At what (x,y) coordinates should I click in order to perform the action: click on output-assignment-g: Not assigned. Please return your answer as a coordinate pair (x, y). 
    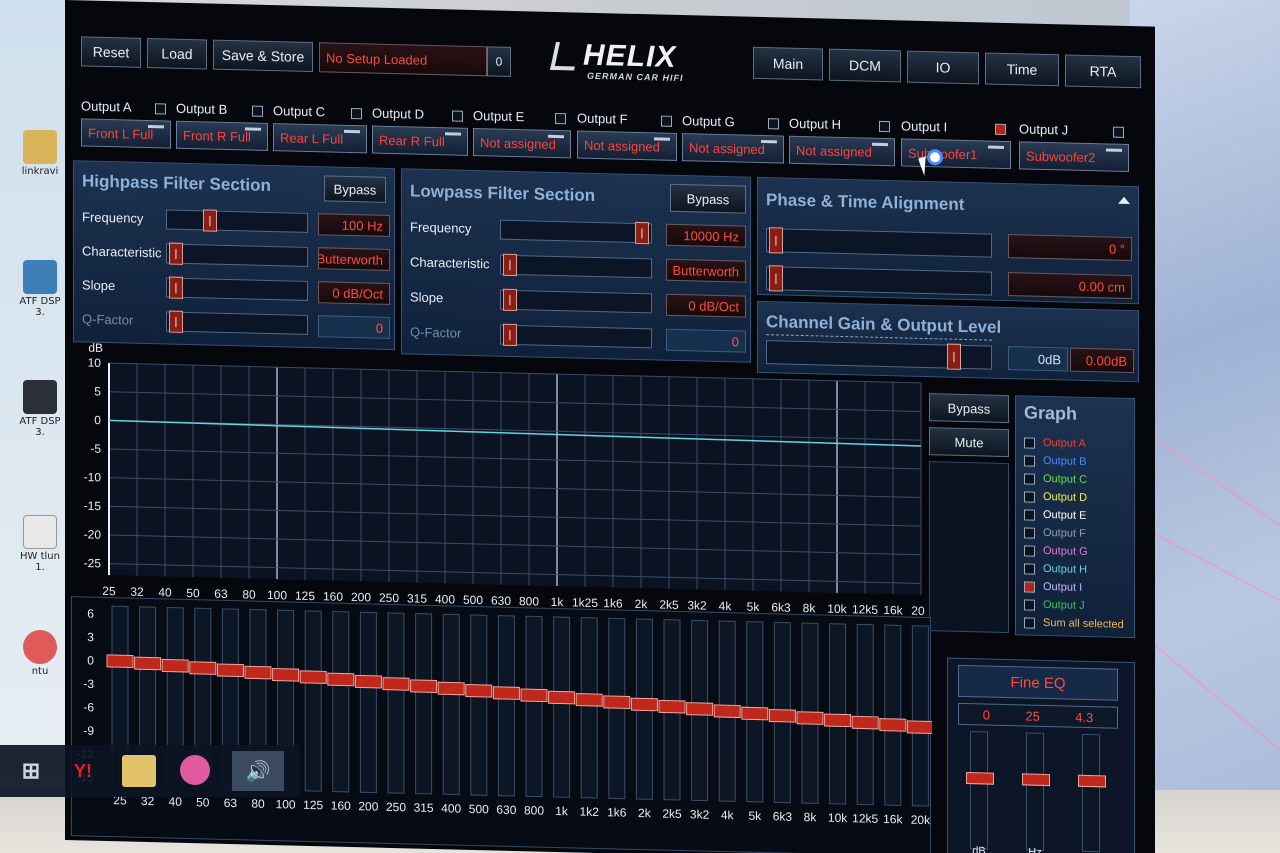
    Looking at the image, I should click on (733, 148).